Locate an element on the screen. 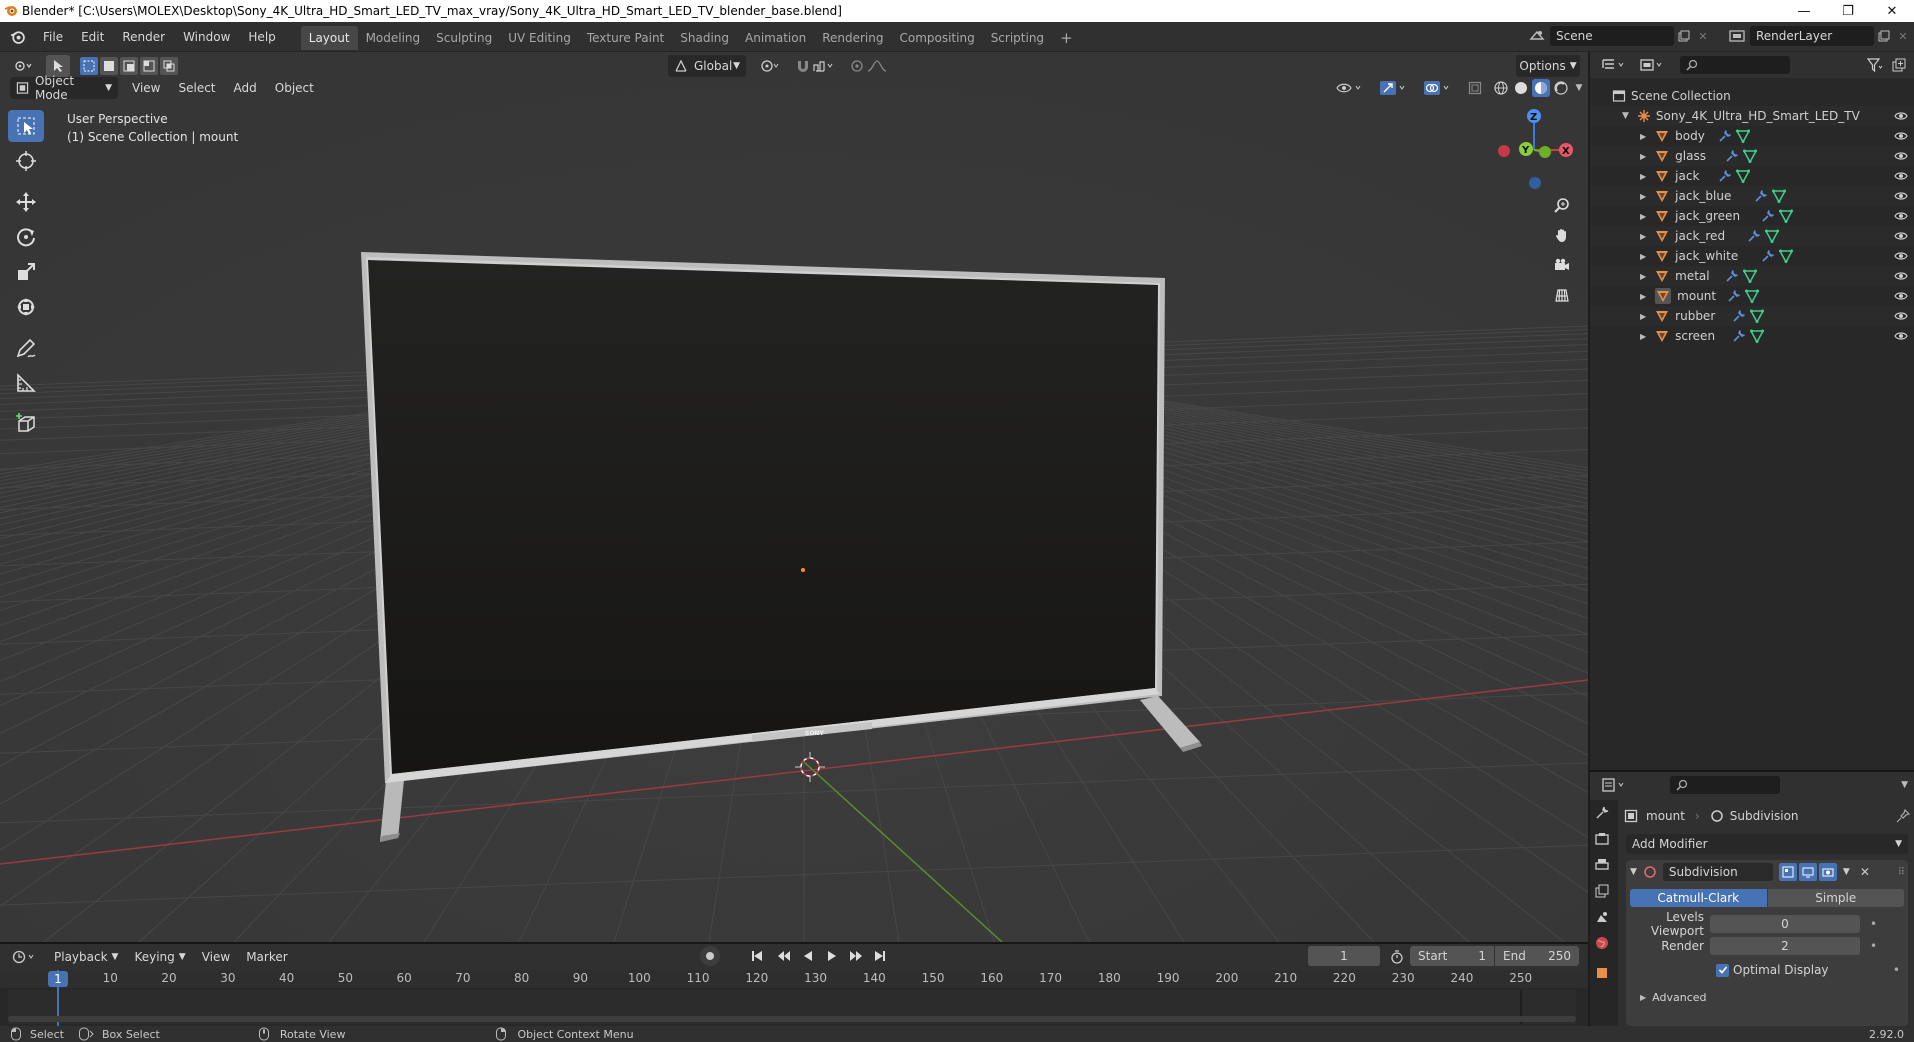  material-shading-icon is located at coordinates (1541, 88).